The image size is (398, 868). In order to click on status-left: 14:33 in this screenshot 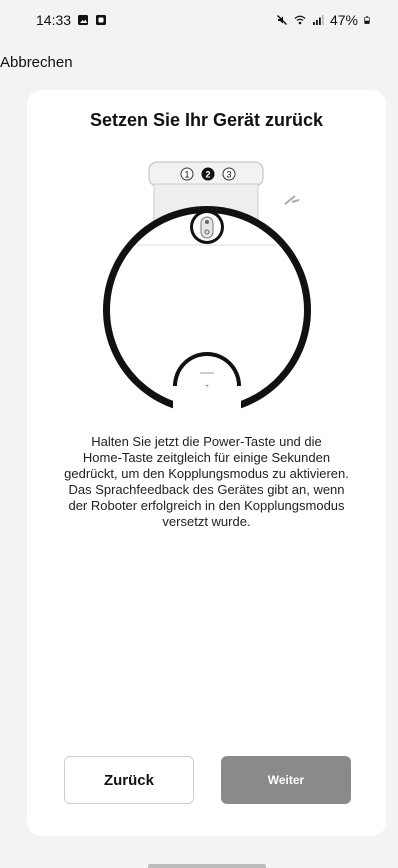, I will do `click(71, 20)`.